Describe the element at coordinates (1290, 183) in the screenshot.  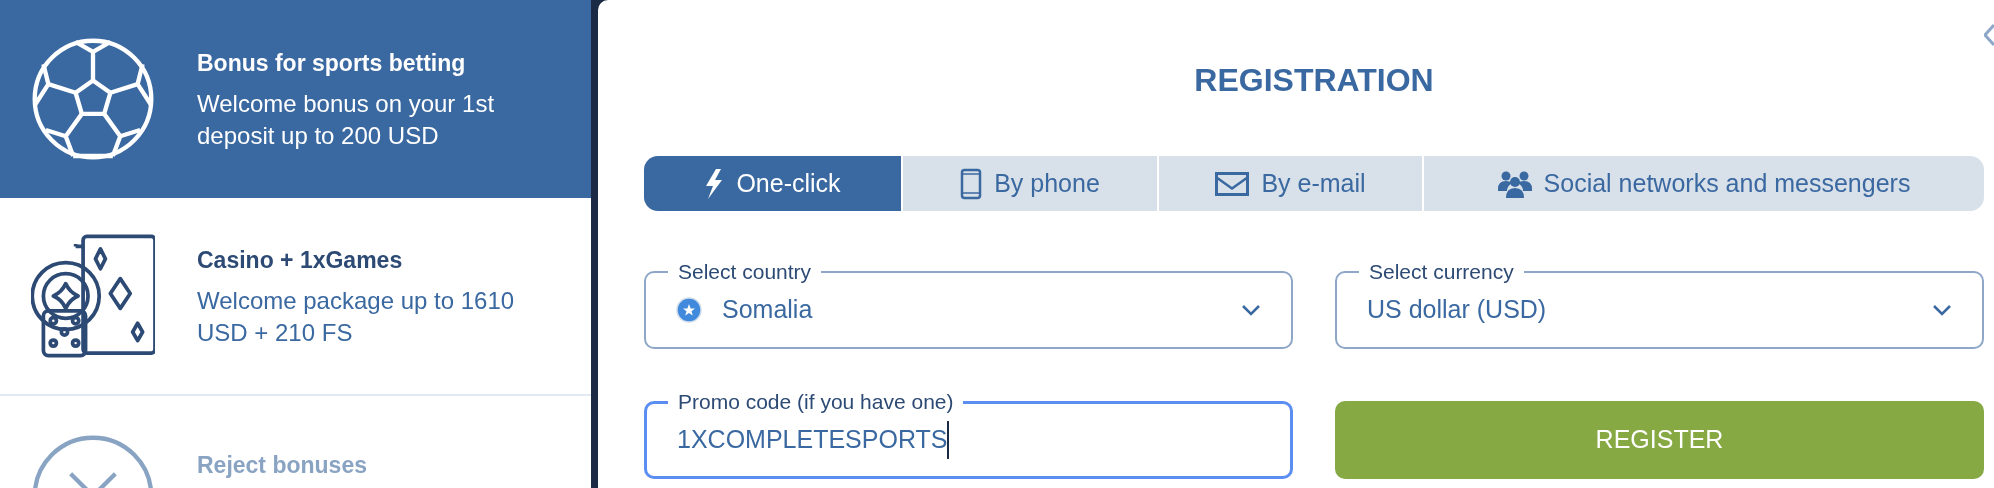
I see `registration-tab: By e-mail` at that location.